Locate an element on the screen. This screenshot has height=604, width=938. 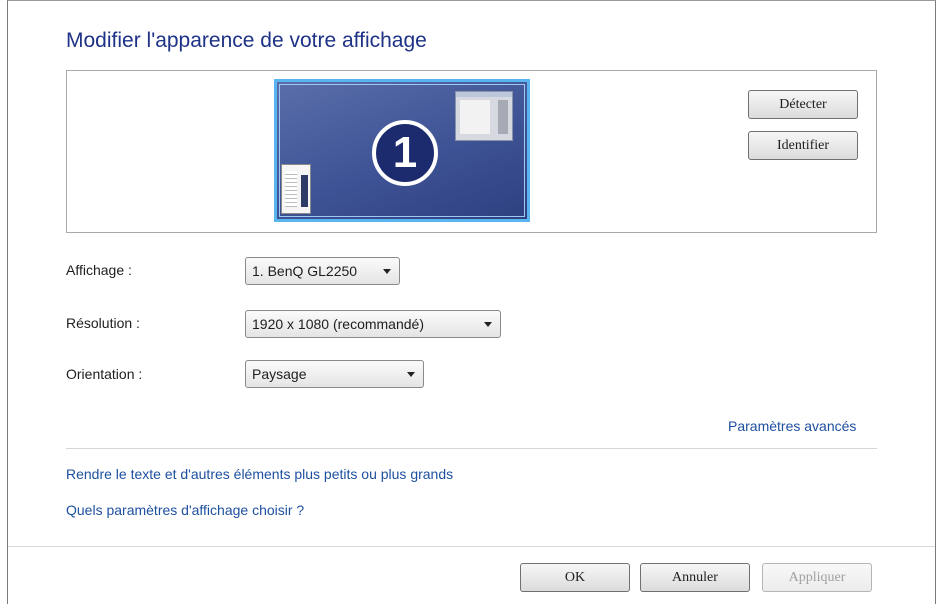
orientation-select: Paysage is located at coordinates (334, 374).